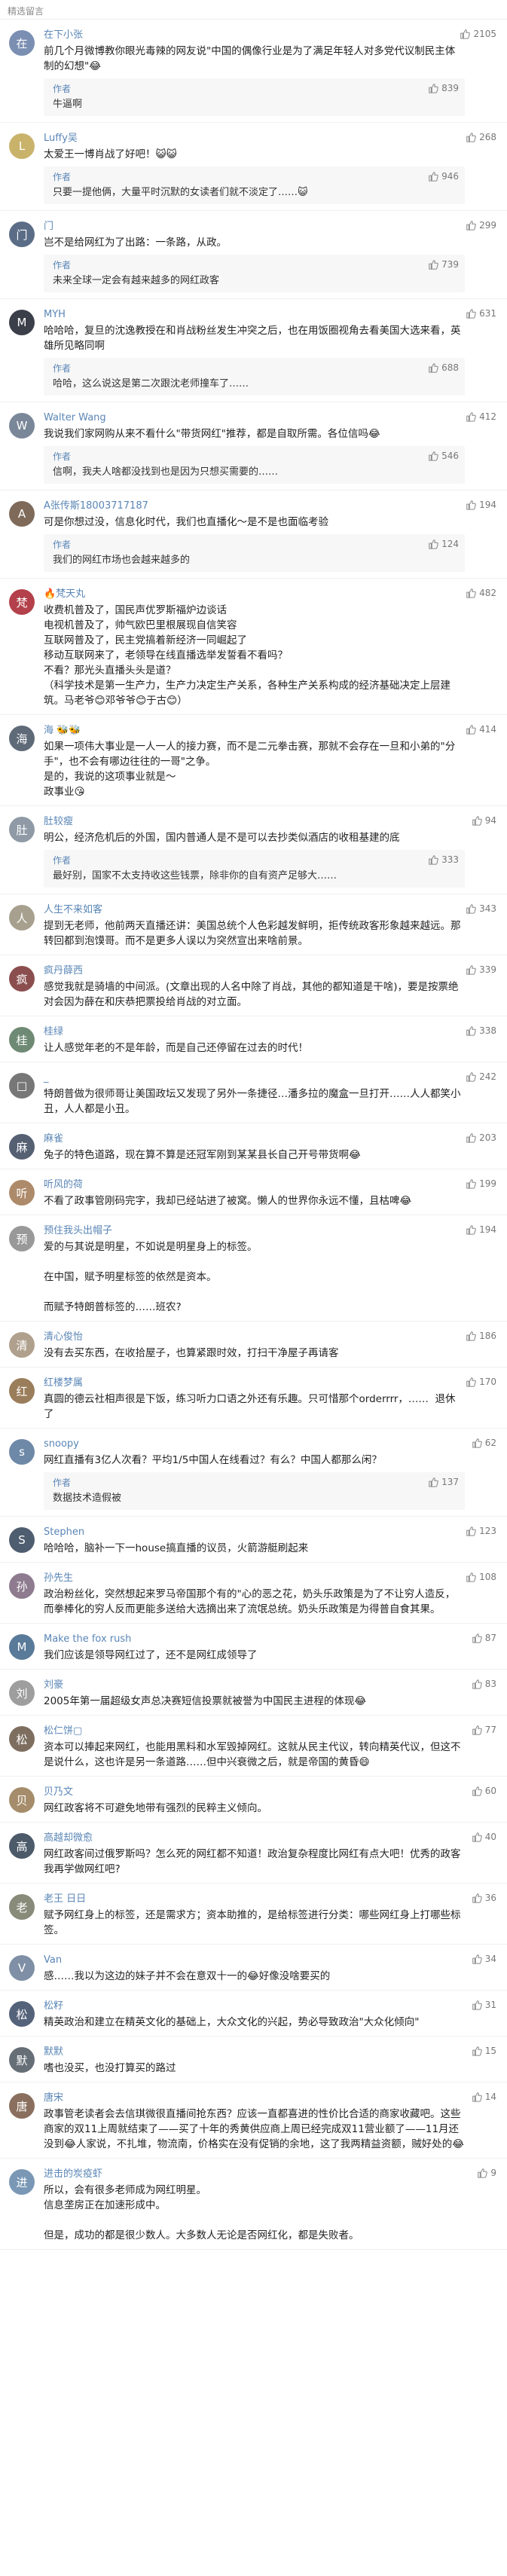  Describe the element at coordinates (22, 1086) in the screenshot. I see `avatar: □` at that location.